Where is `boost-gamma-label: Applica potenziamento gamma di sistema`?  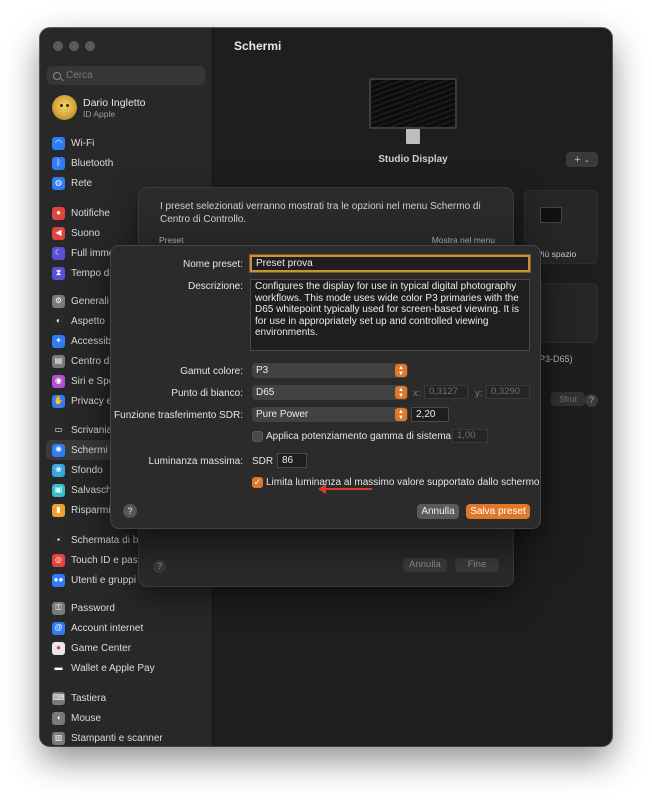
boost-gamma-label: Applica potenziamento gamma di sistema is located at coordinates (359, 436).